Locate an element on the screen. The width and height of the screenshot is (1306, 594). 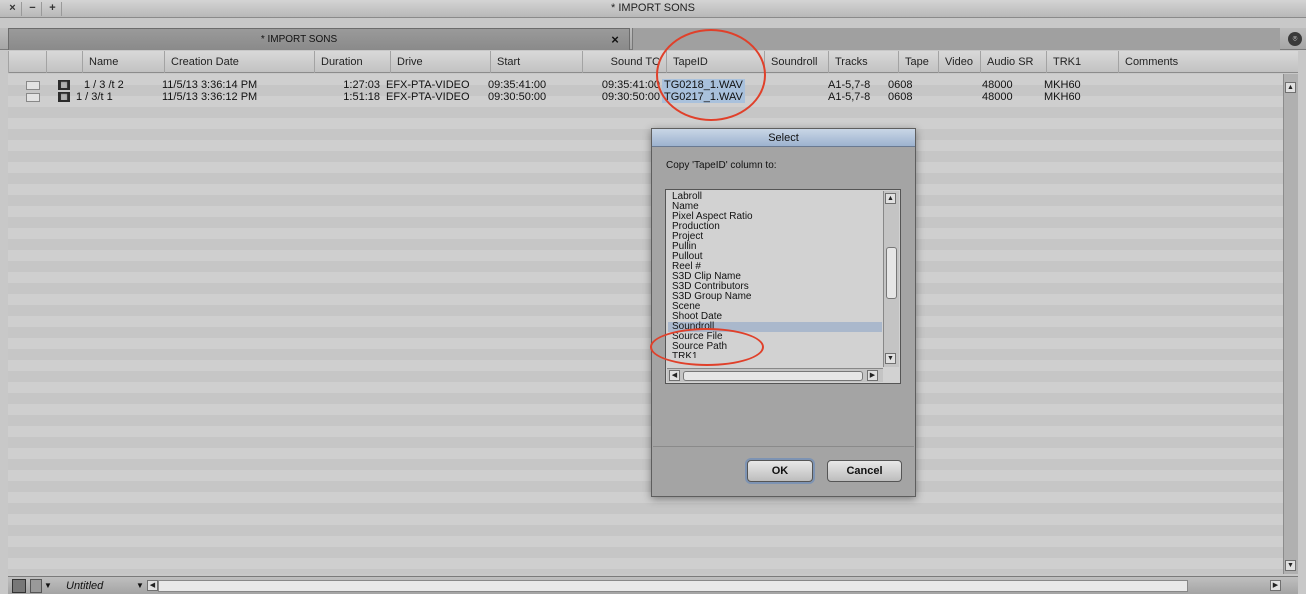
column-header-trk1: TRK1 is located at coordinates (1082, 62).